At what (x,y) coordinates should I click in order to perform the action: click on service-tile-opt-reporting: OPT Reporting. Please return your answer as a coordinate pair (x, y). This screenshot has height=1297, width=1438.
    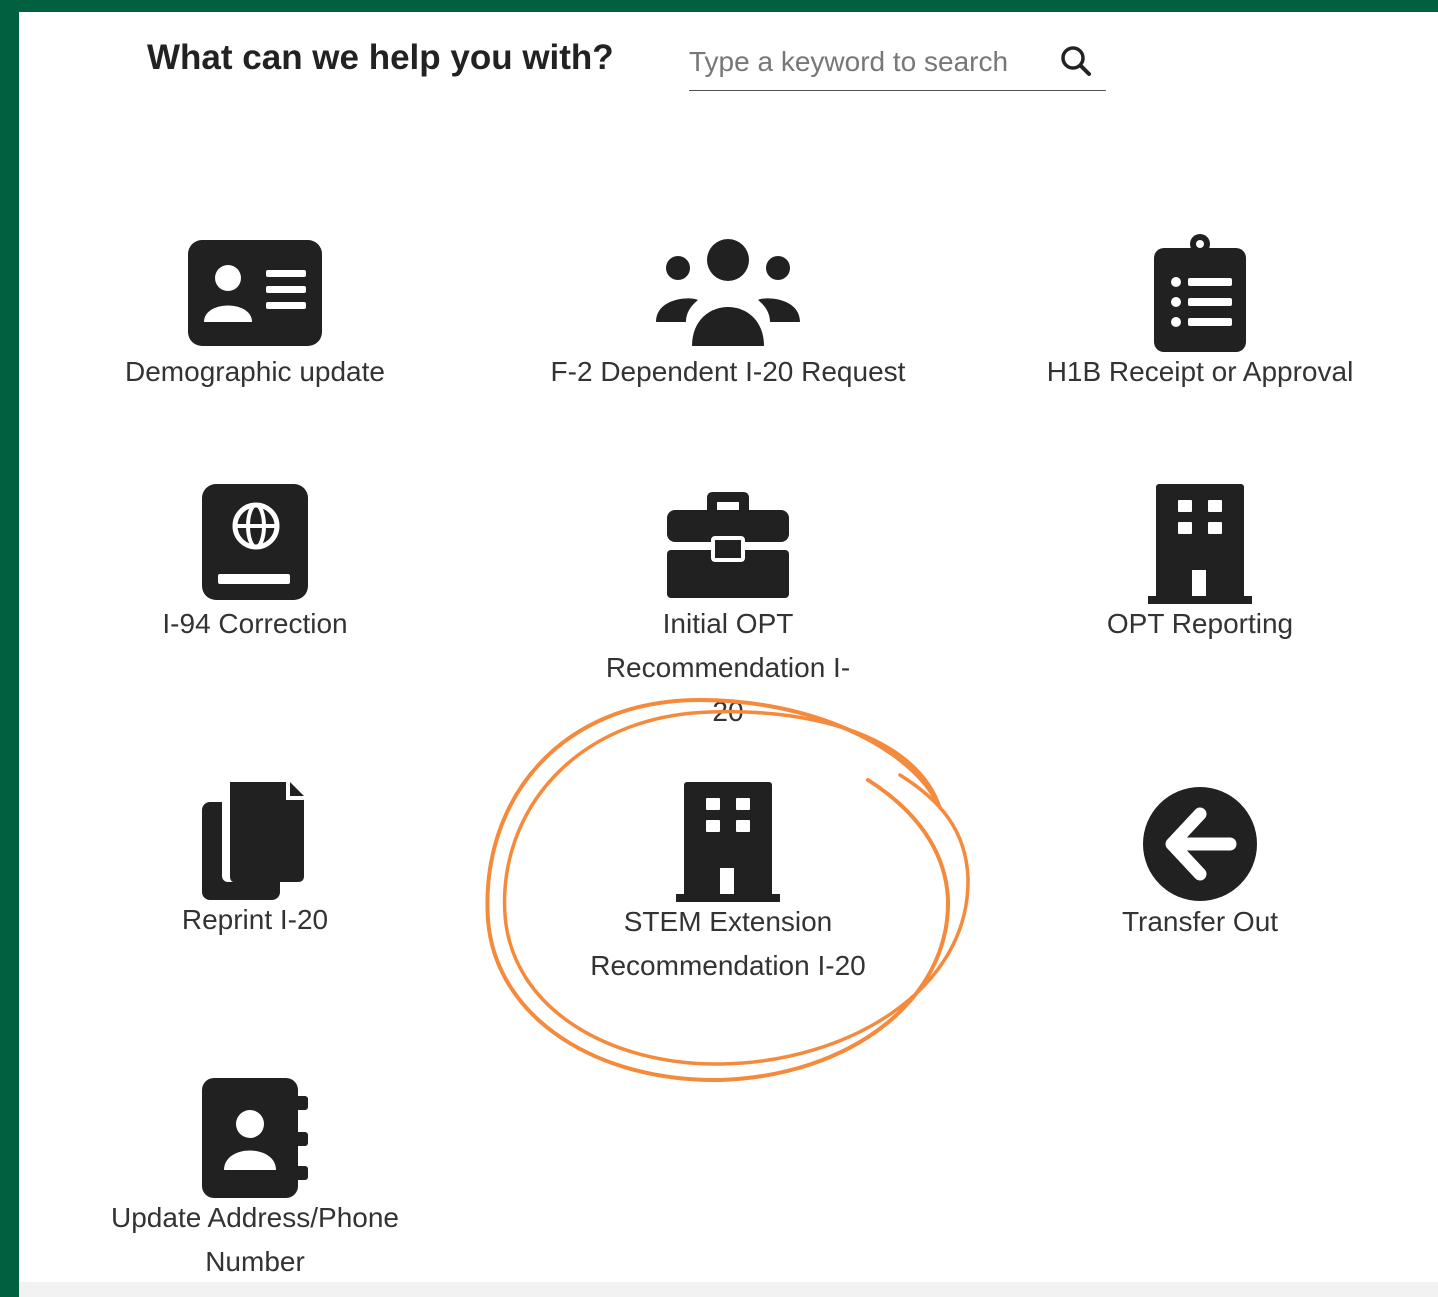
    Looking at the image, I should click on (1200, 569).